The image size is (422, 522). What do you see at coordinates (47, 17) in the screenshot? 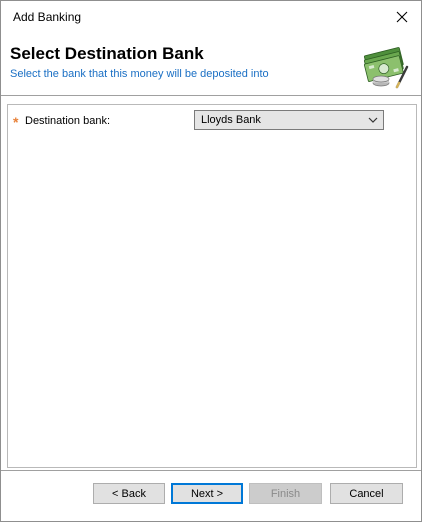
I see `window-title: Add Banking` at bounding box center [47, 17].